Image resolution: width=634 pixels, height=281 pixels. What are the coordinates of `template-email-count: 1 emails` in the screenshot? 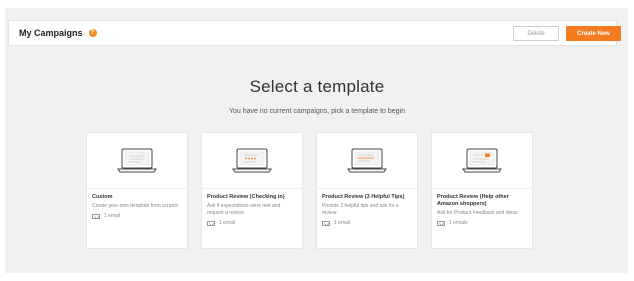 It's located at (482, 223).